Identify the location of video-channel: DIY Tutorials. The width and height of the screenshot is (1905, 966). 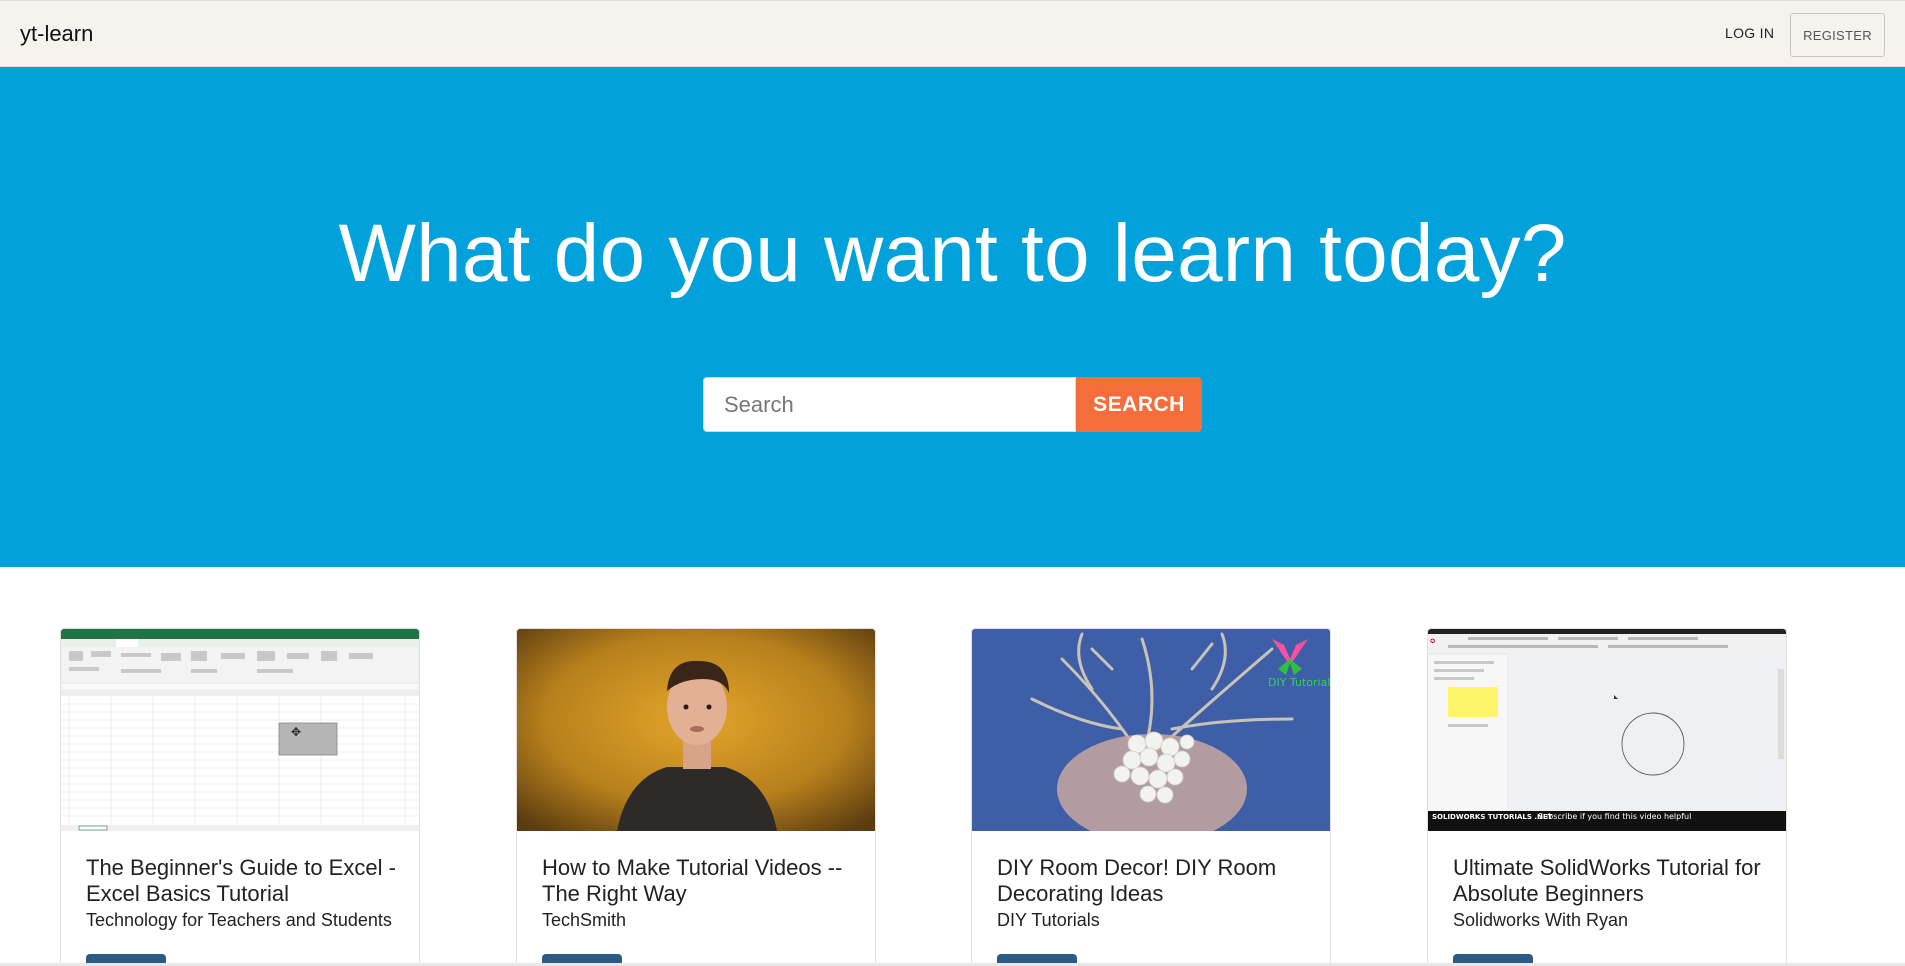
(1048, 920).